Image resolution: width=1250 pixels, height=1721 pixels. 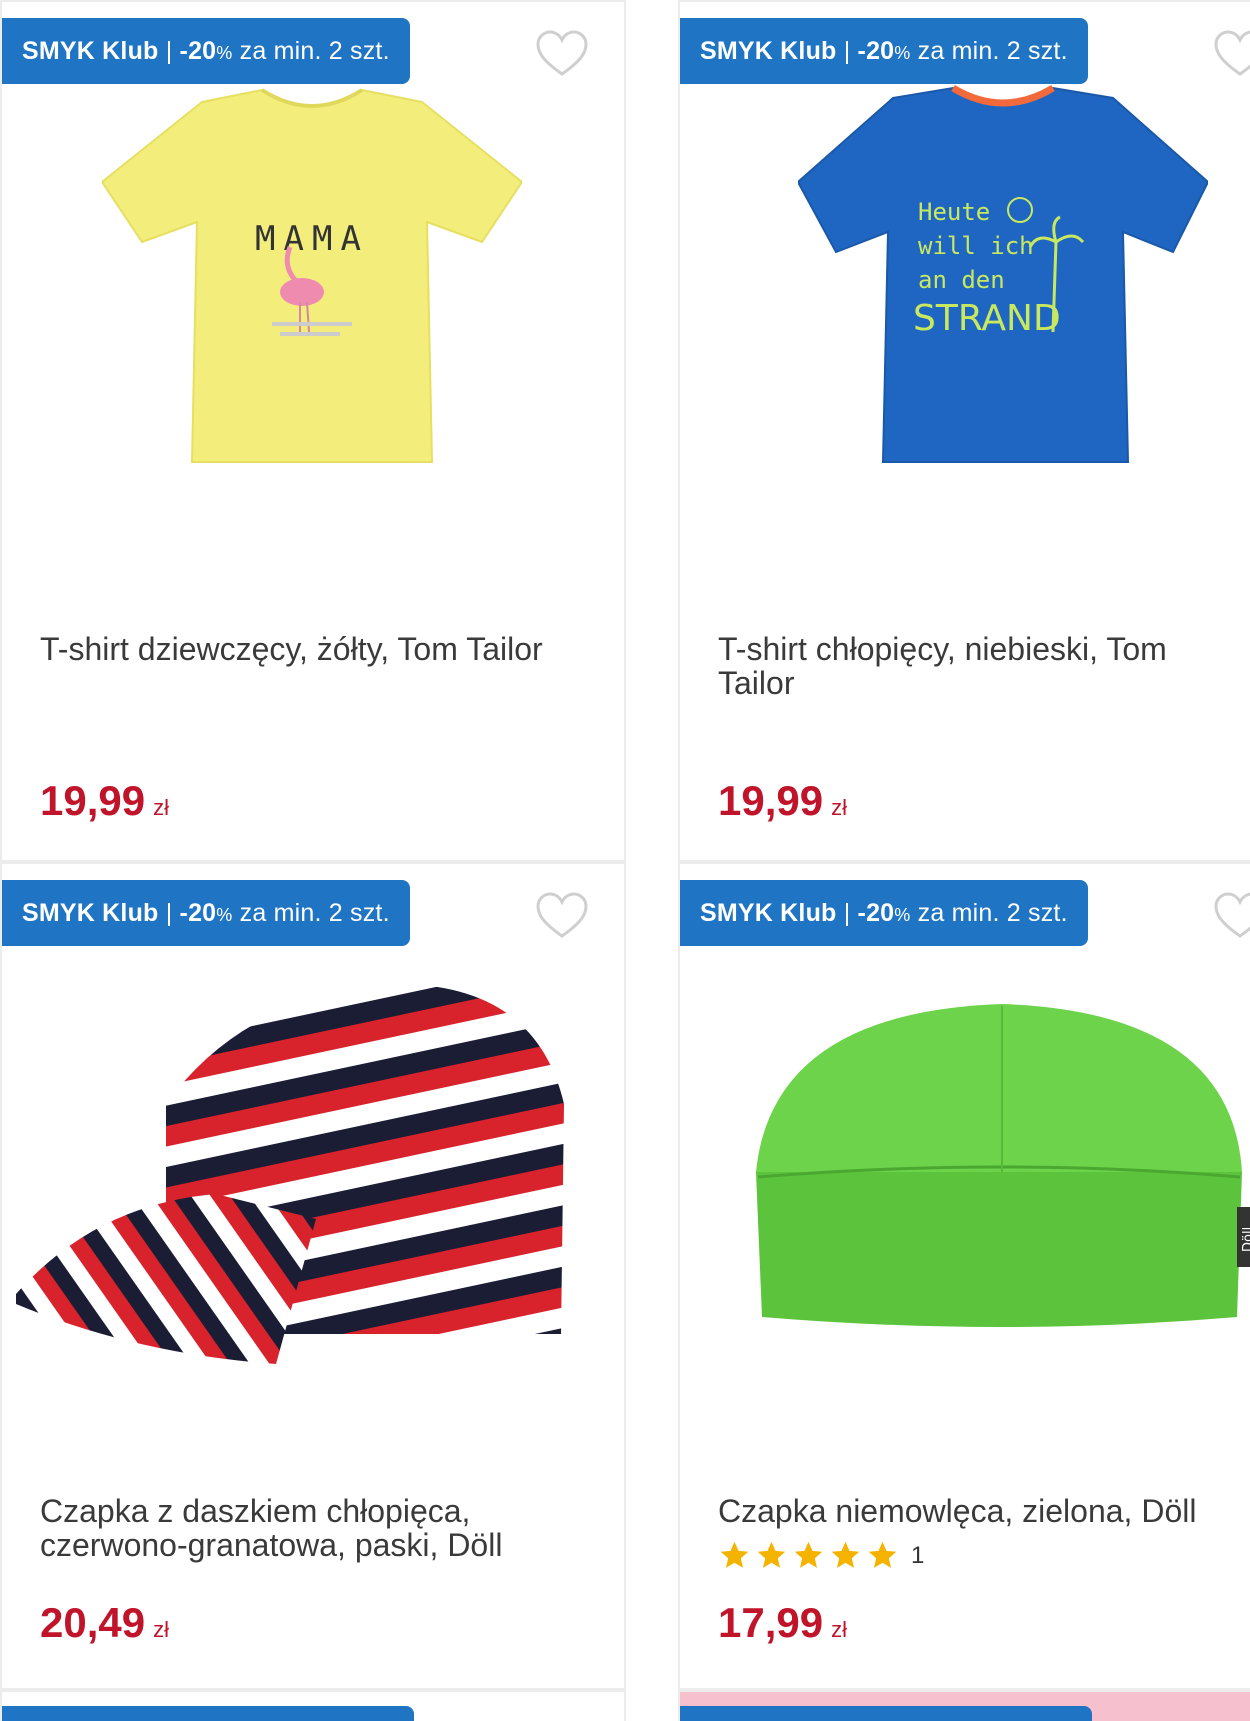 I want to click on product-image: Heute will ich an den STRAND, so click(x=1003, y=277).